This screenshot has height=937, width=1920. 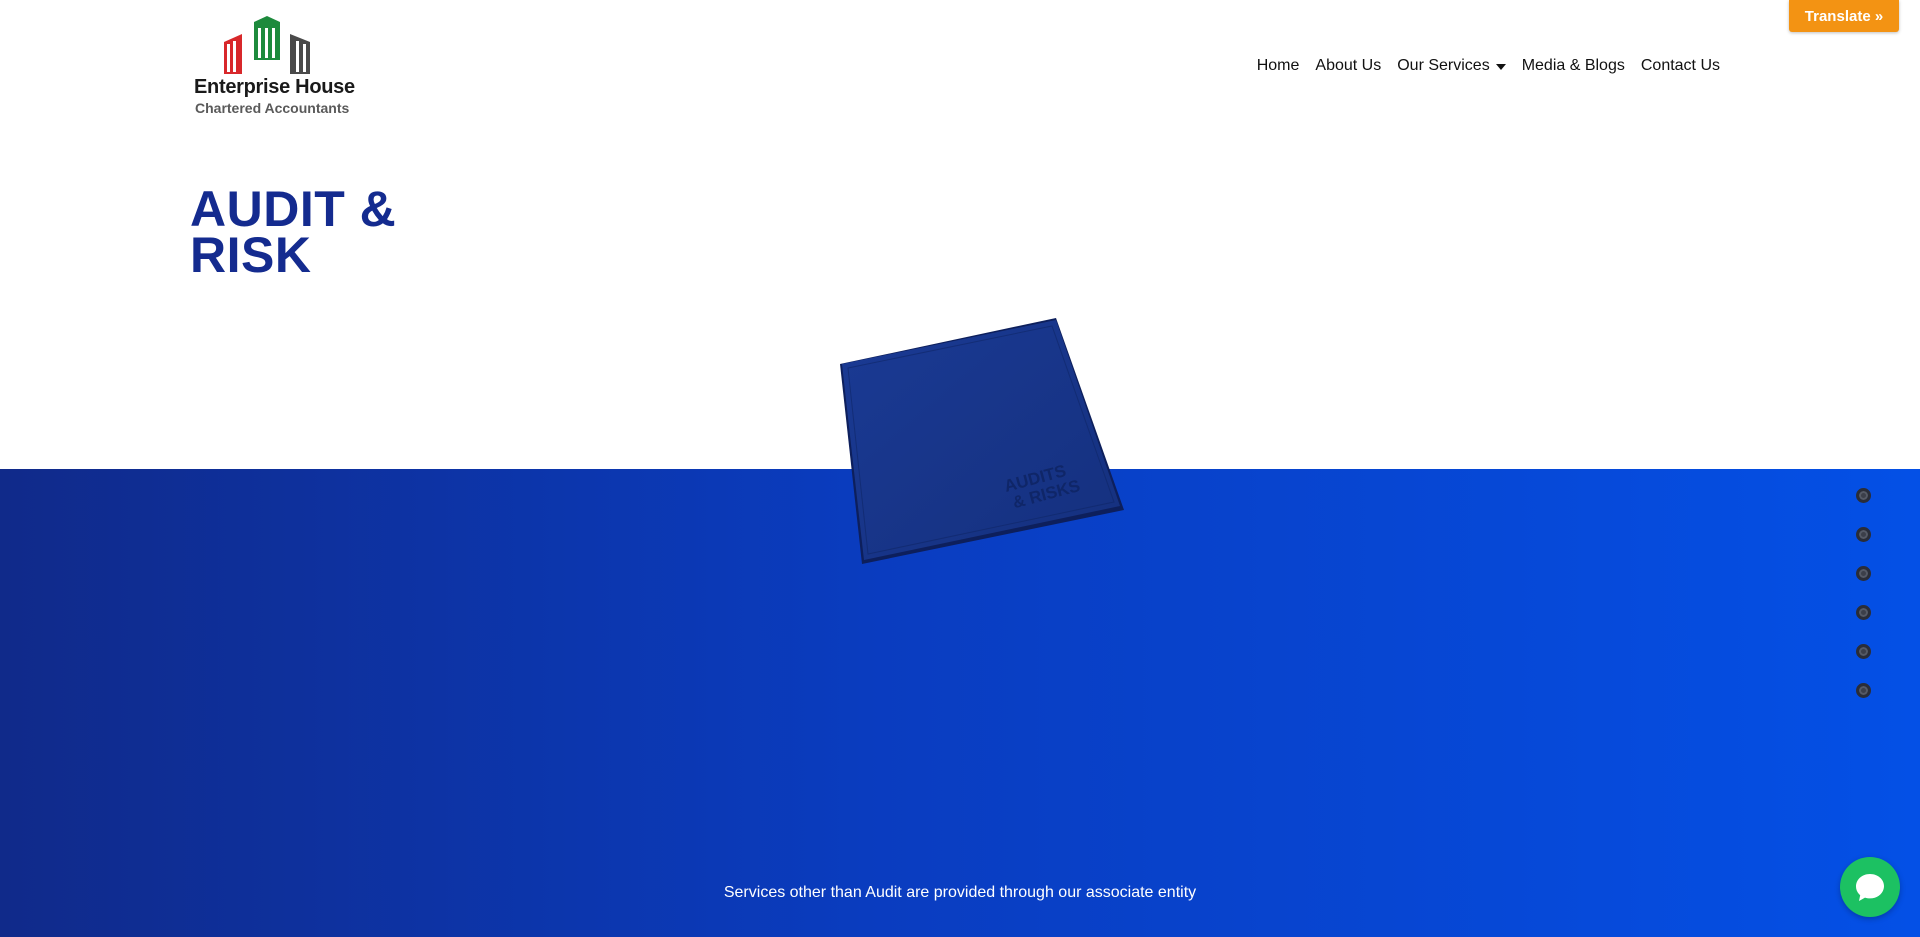 I want to click on nav-home-label: Home, so click(x=1278, y=65).